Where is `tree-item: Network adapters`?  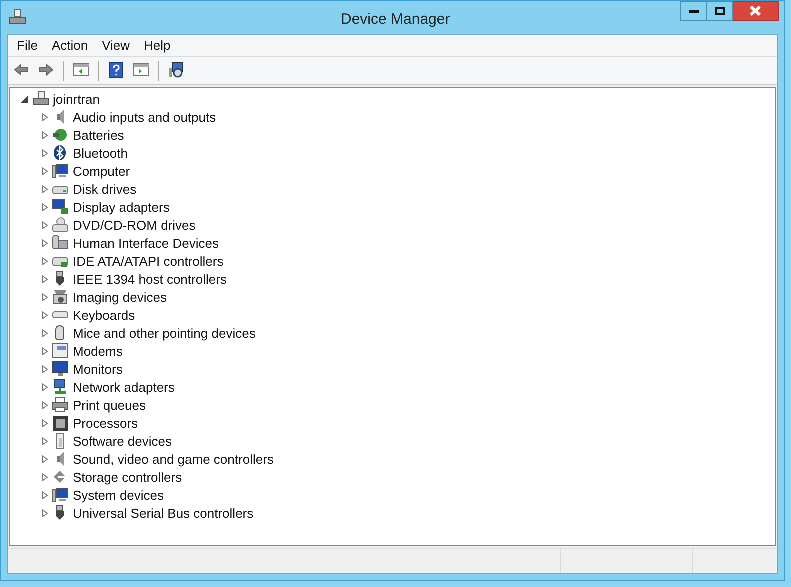 tree-item: Network adapters is located at coordinates (124, 387).